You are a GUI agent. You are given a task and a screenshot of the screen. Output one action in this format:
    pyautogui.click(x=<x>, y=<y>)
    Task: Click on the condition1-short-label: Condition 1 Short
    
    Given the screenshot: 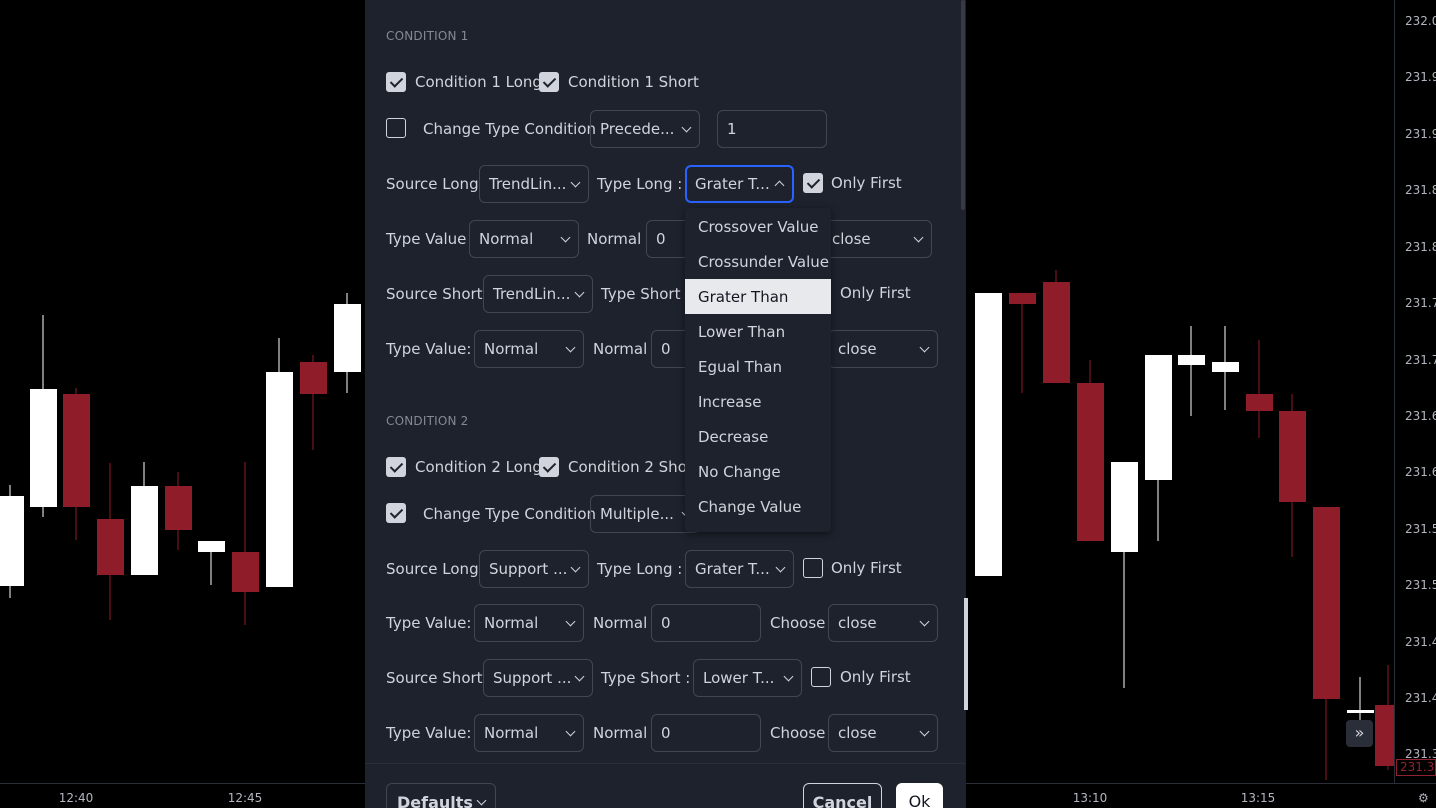 What is the action you would take?
    pyautogui.click(x=633, y=82)
    